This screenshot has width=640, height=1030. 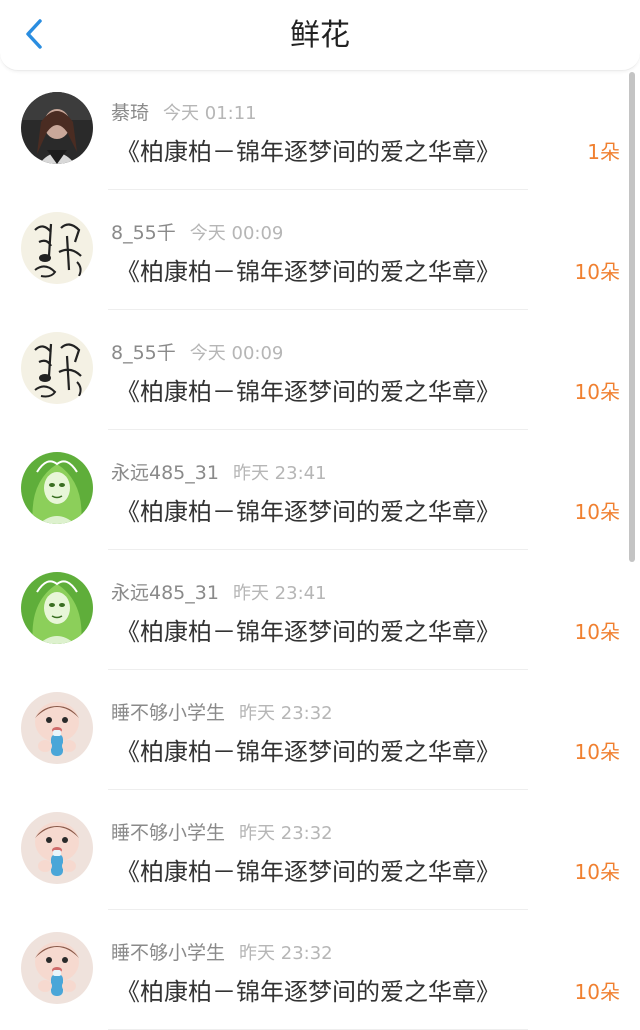 I want to click on top-bar: 鲜花, so click(x=320, y=35).